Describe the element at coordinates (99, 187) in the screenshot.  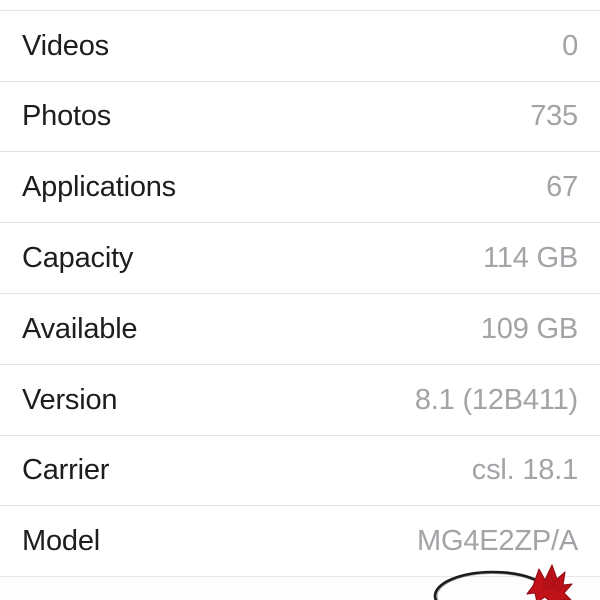
I see `info-row-label: Applications` at that location.